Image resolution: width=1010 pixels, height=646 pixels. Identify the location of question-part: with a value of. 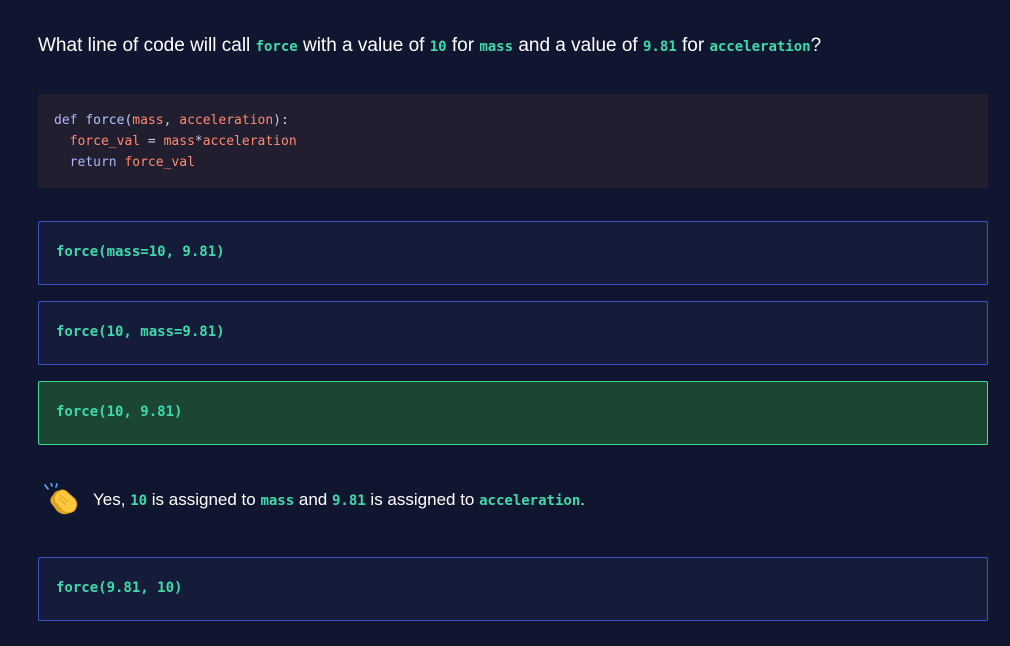
(363, 45).